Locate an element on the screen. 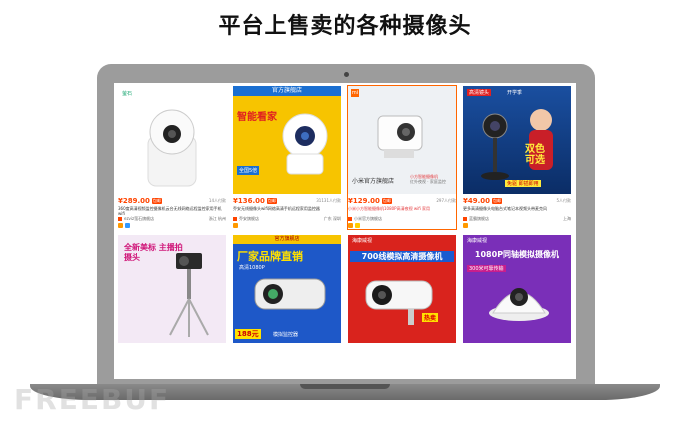  product-image: 全新美标 主播拍摄头 is located at coordinates (172, 289).